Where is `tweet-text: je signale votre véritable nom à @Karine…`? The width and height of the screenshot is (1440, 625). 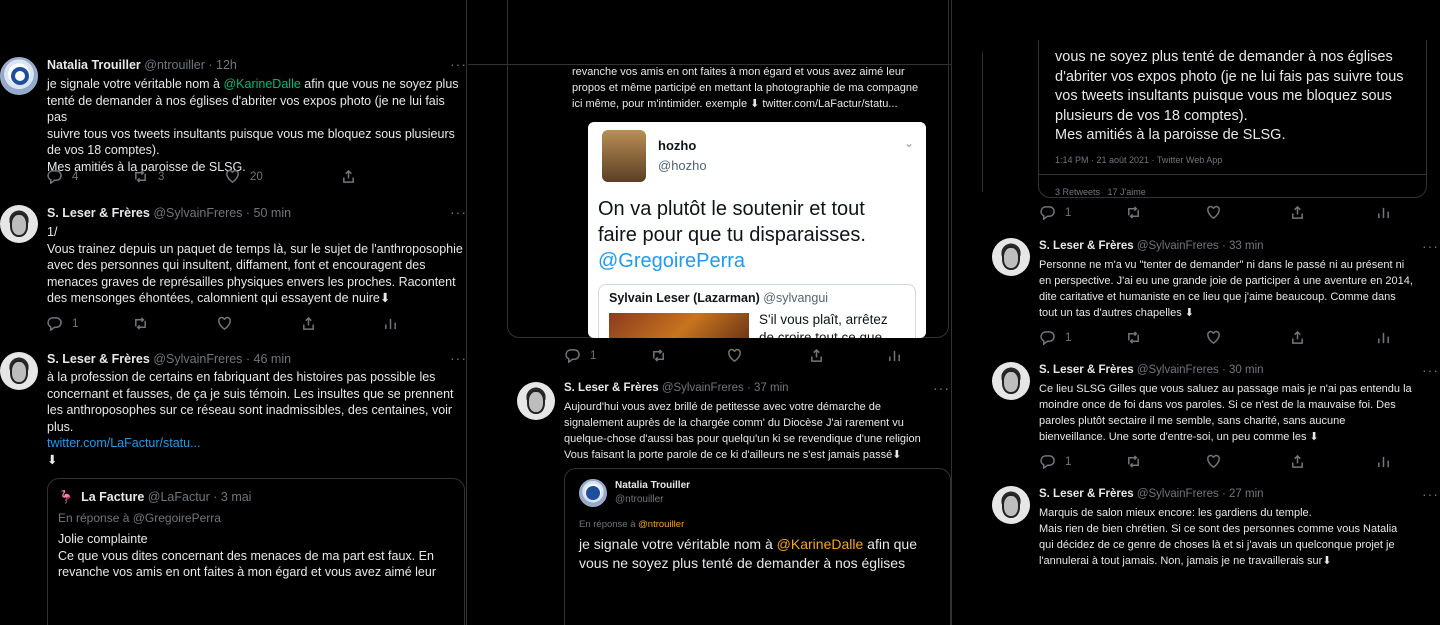
tweet-text: je signale votre véritable nom à @Karine… is located at coordinates (256, 125).